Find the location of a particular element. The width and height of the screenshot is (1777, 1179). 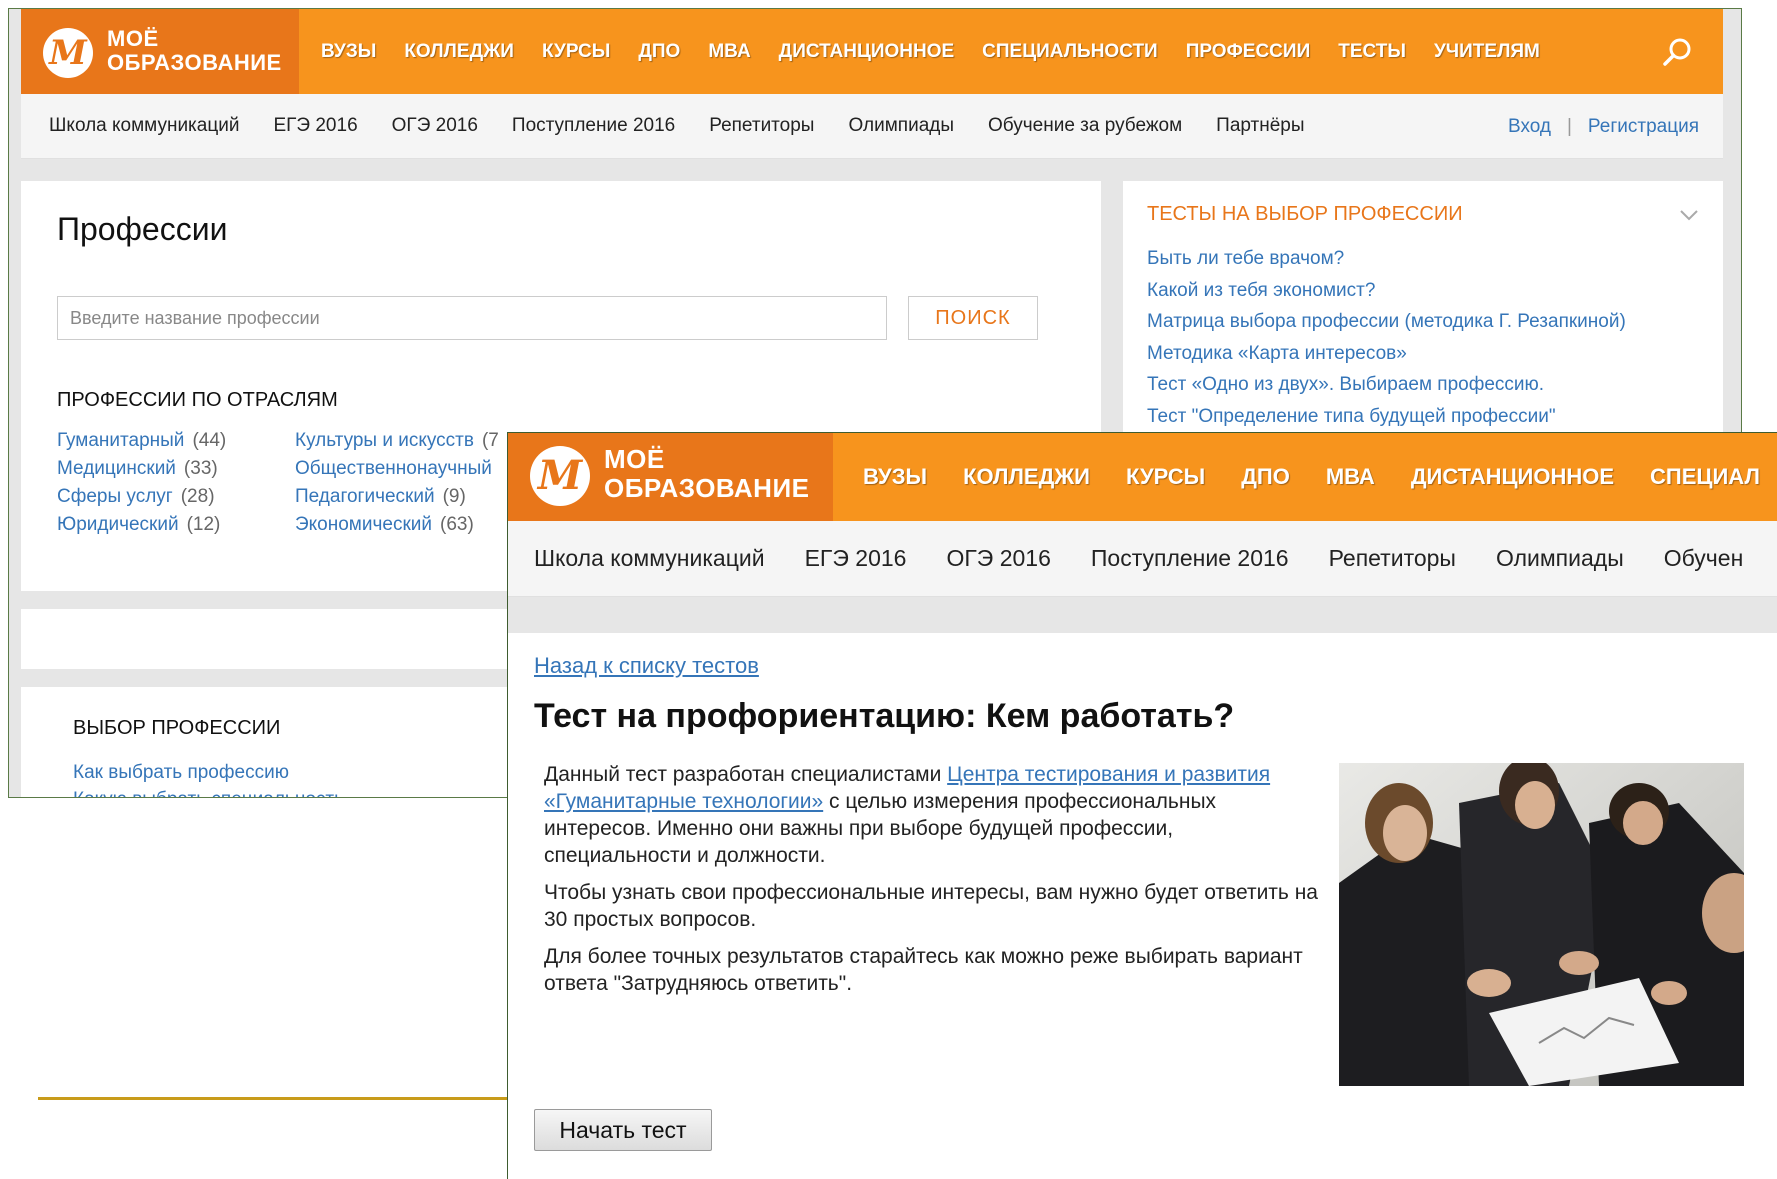

industry-item: Медицинский (33) is located at coordinates (141, 469).